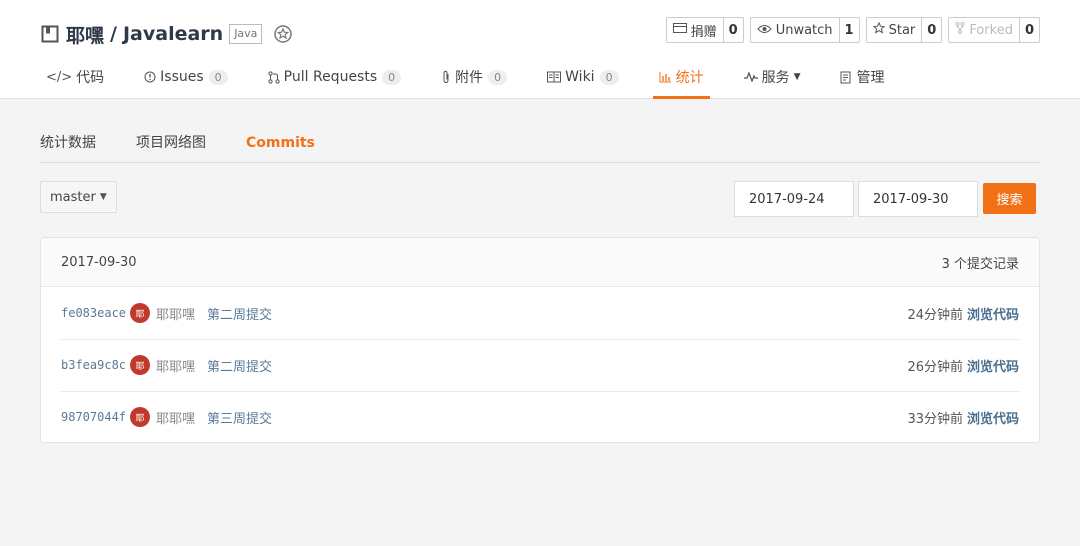 Image resolution: width=1080 pixels, height=546 pixels. Describe the element at coordinates (689, 78) in the screenshot. I see `tab-statistics-label: 统计` at that location.